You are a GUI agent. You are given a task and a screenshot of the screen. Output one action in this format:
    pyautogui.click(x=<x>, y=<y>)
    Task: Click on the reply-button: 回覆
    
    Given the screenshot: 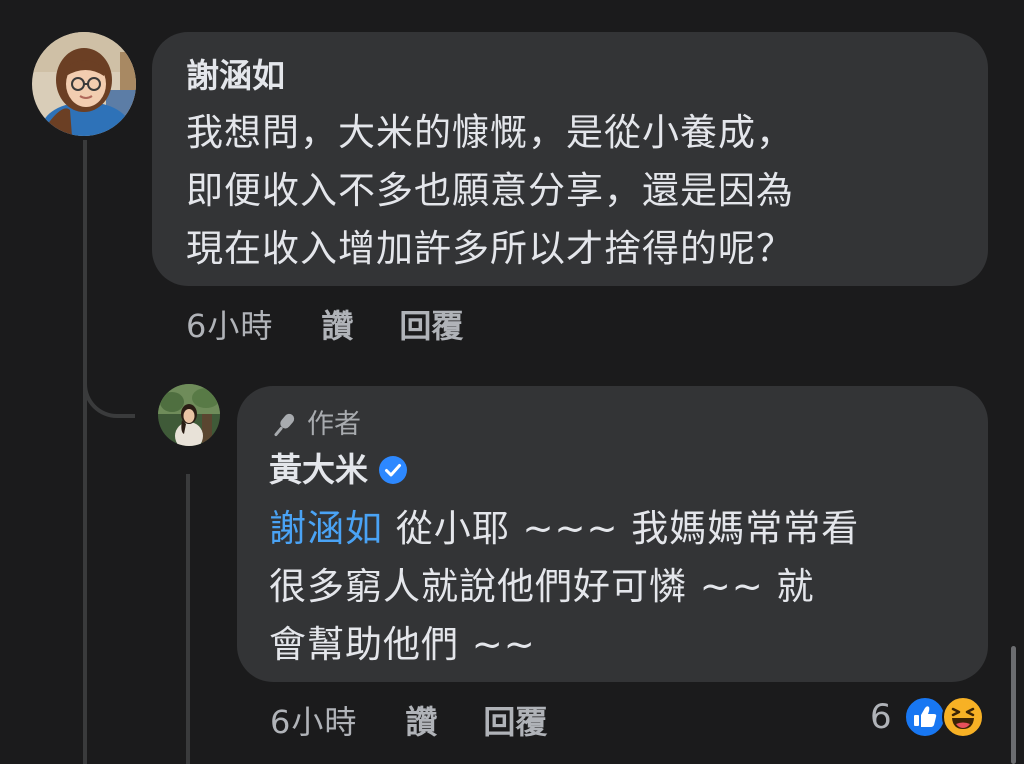 What is the action you would take?
    pyautogui.click(x=431, y=326)
    